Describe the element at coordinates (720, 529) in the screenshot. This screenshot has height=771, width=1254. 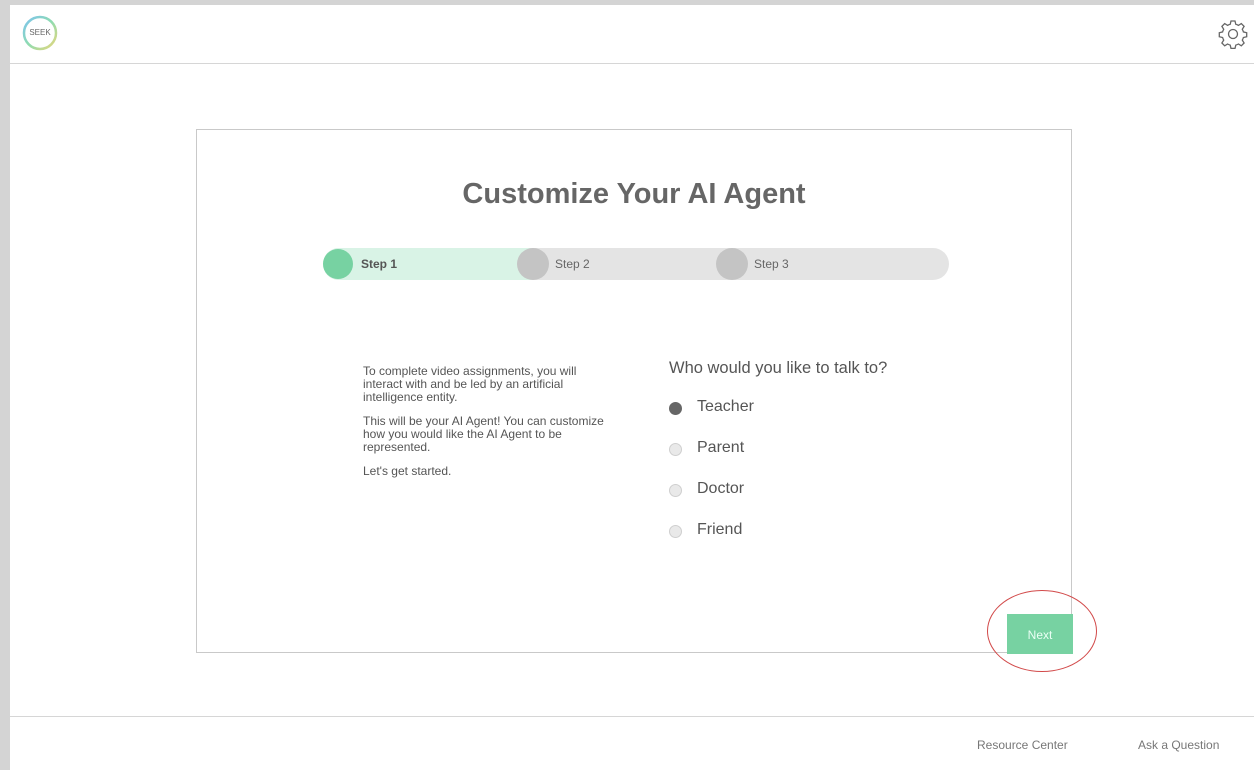
I see `option-friend-label: Friend` at that location.